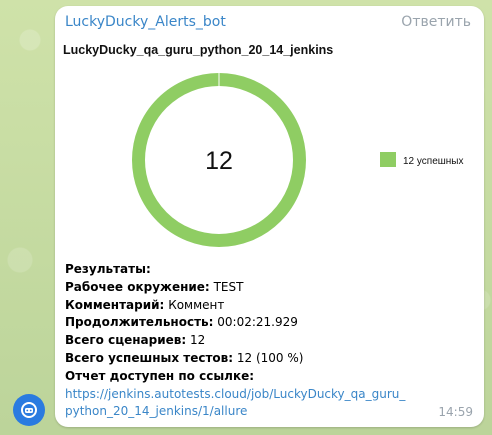  Describe the element at coordinates (257, 322) in the screenshot. I see `duration-value: 00:02:21.929` at that location.